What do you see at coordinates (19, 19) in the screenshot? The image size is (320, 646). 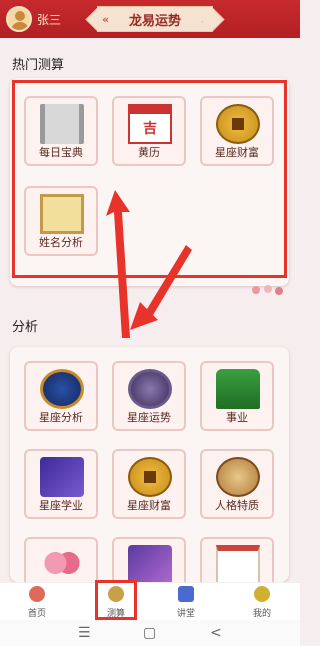 I see `avatar` at bounding box center [19, 19].